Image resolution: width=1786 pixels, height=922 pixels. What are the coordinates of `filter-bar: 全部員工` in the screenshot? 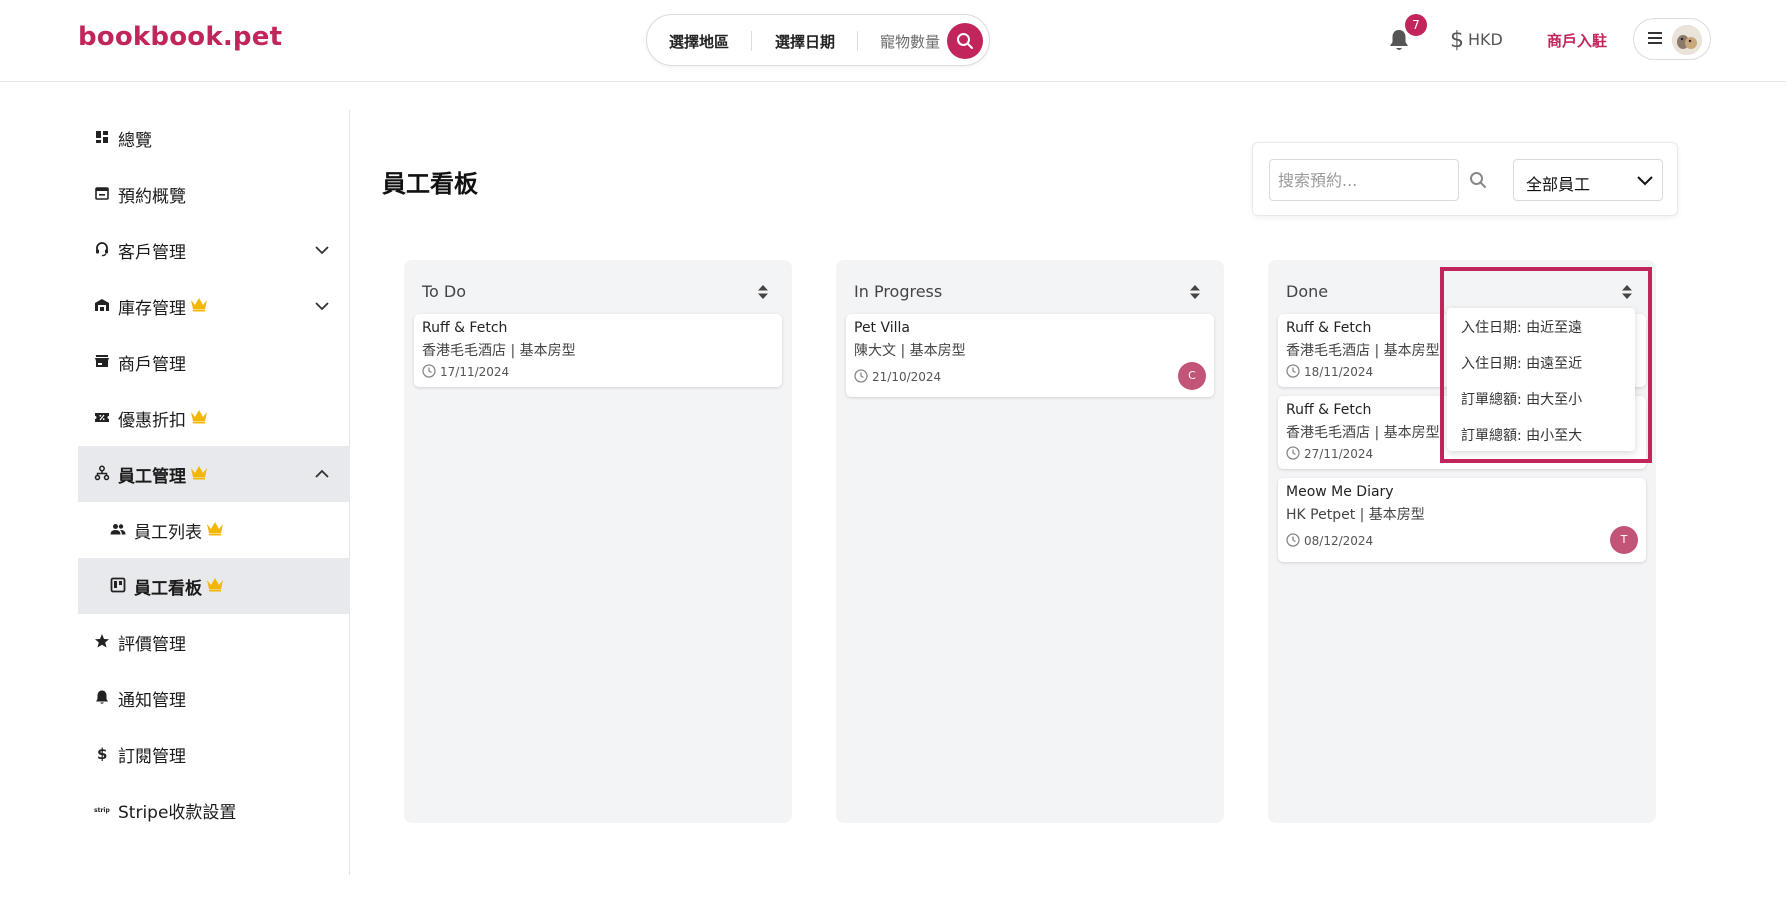 It's located at (1465, 179).